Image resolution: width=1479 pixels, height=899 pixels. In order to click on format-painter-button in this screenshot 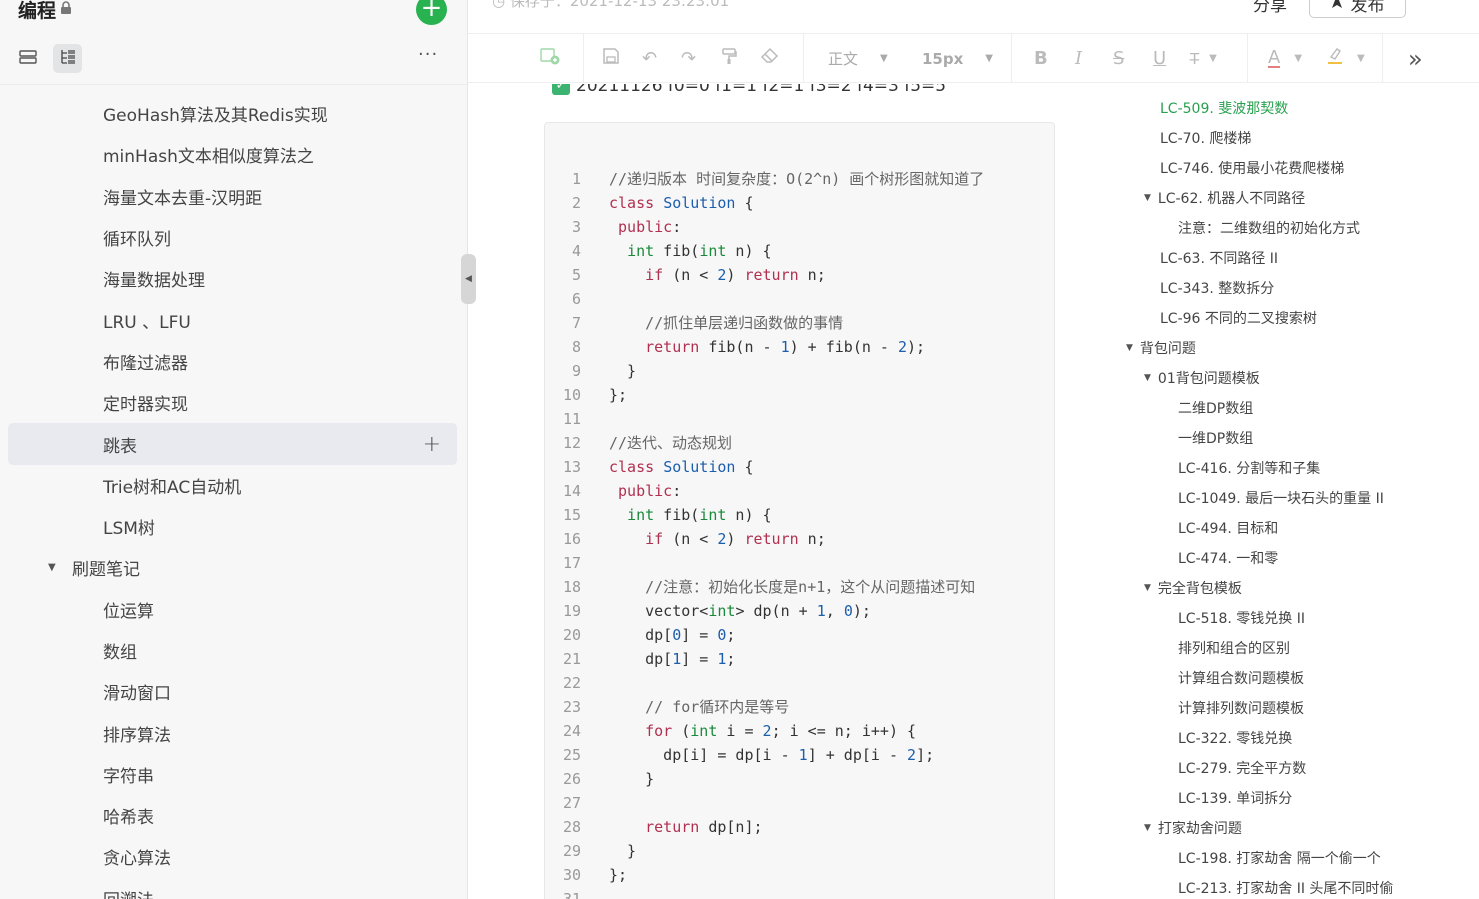, I will do `click(729, 58)`.